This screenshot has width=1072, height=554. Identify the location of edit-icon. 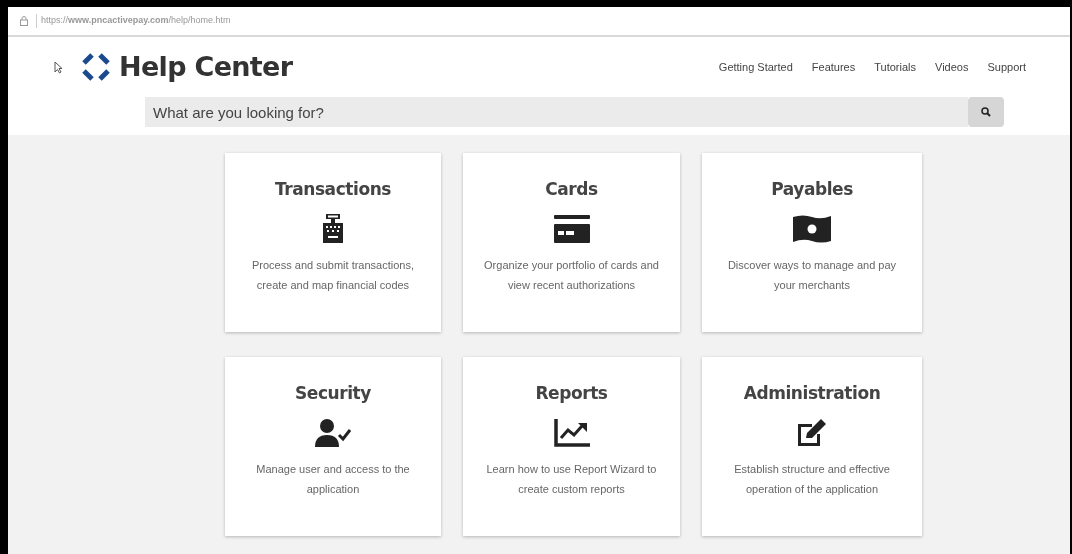
(812, 432).